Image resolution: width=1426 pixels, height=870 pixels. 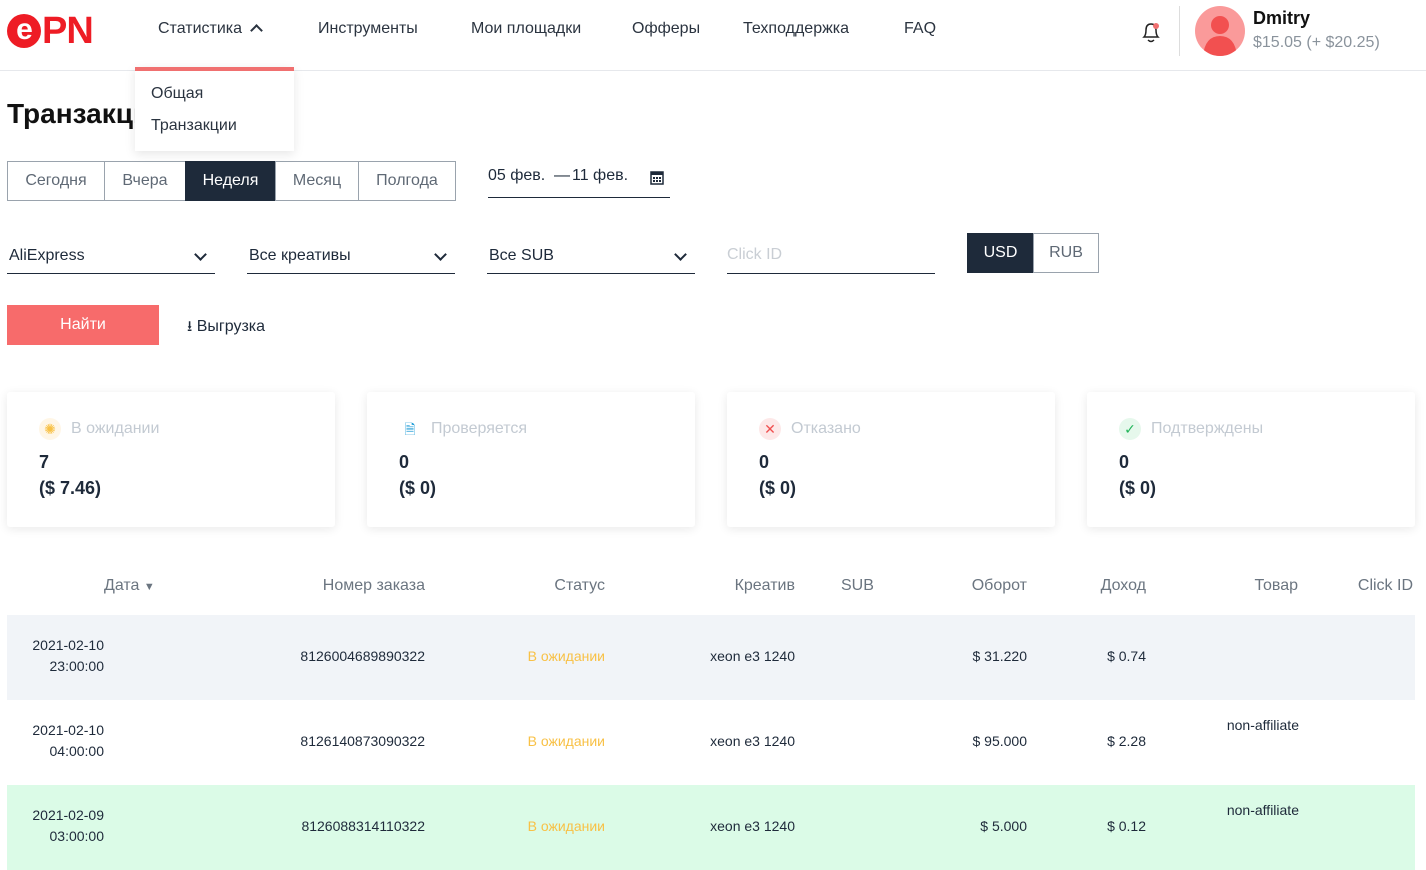 What do you see at coordinates (214, 109) in the screenshot?
I see `statistics-dropdown: Общая Транзакции` at bounding box center [214, 109].